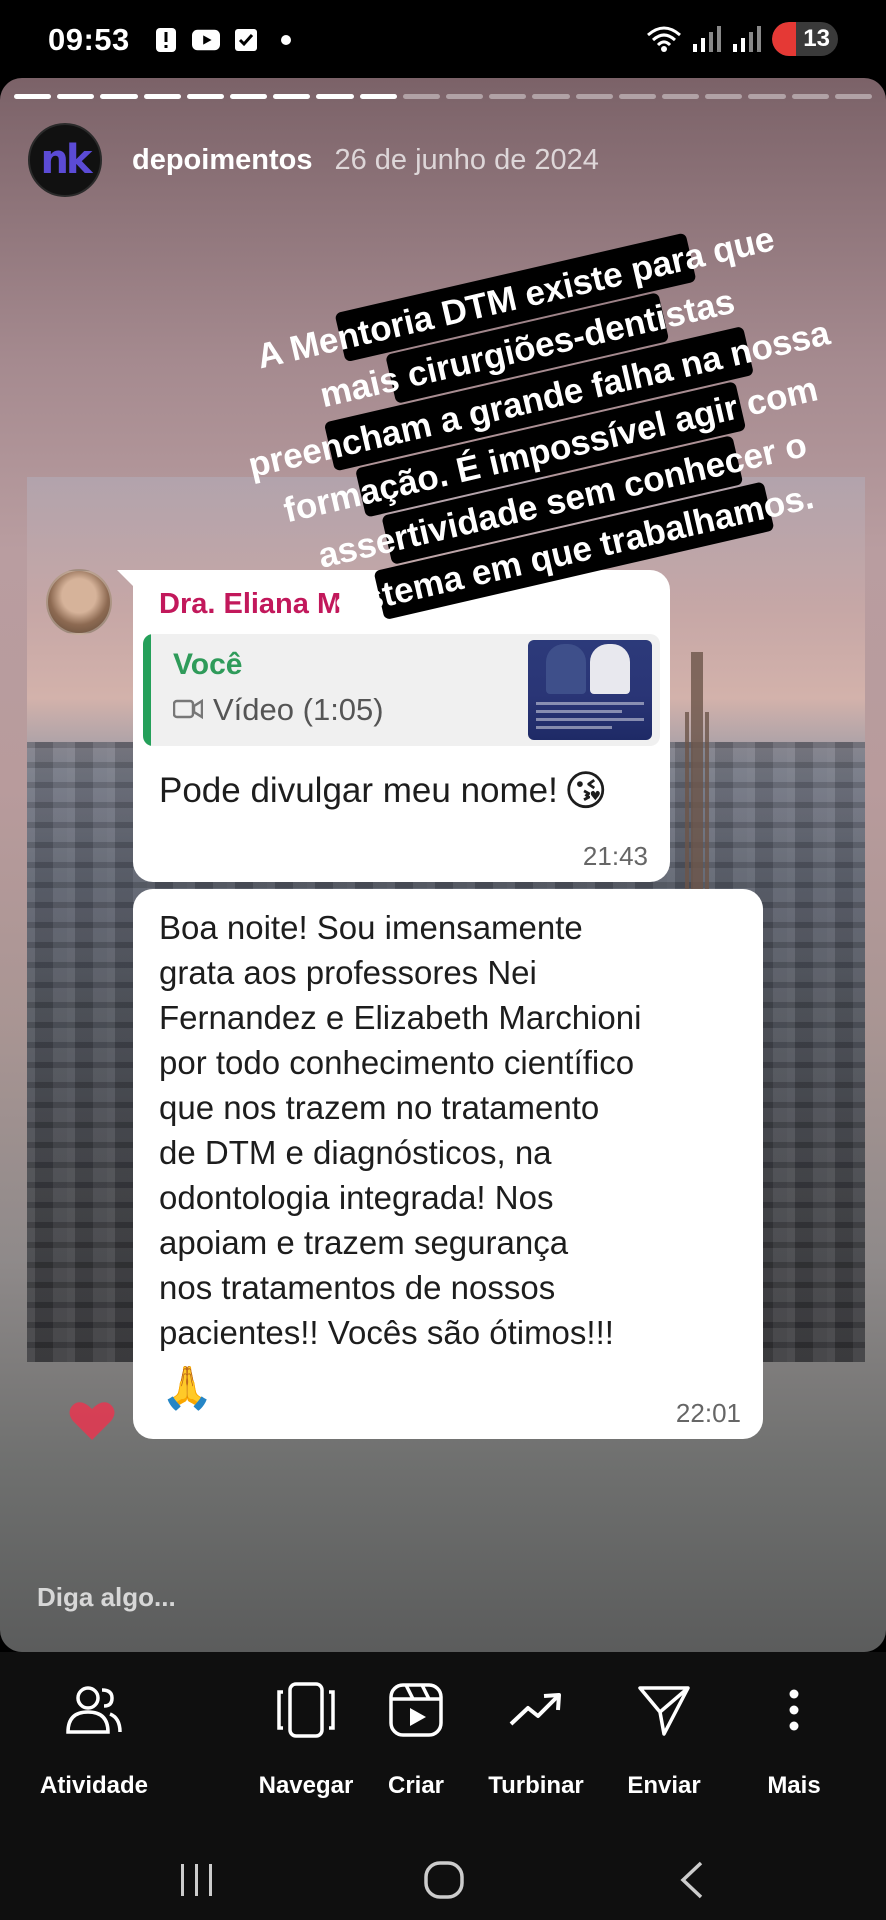 The width and height of the screenshot is (886, 1920). What do you see at coordinates (250, 604) in the screenshot?
I see `sender-name: Dra. Eliana M` at bounding box center [250, 604].